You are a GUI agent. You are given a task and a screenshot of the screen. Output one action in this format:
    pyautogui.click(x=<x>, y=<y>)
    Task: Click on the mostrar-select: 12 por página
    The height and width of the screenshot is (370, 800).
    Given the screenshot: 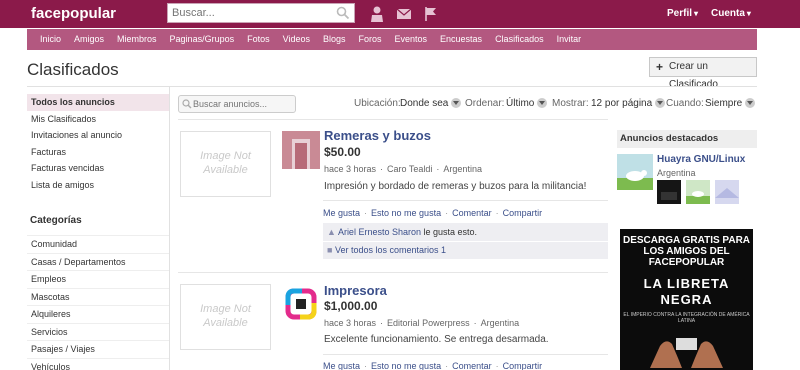 What is the action you would take?
    pyautogui.click(x=628, y=103)
    